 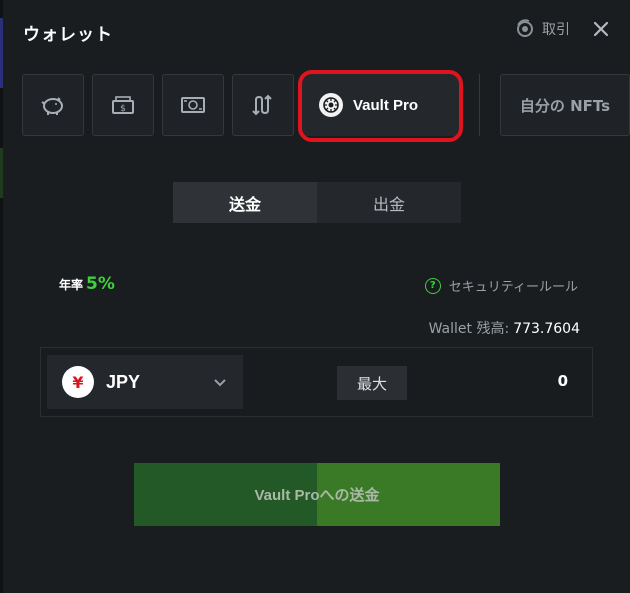 What do you see at coordinates (563, 381) in the screenshot?
I see `amount-input: 0` at bounding box center [563, 381].